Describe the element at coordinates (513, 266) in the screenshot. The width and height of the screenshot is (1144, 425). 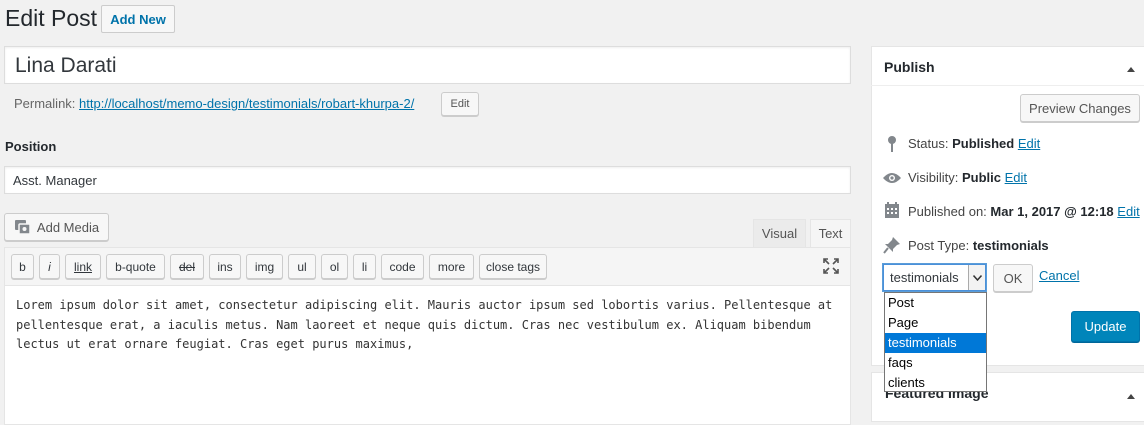
I see `qt-close-tags-button: close tags` at that location.